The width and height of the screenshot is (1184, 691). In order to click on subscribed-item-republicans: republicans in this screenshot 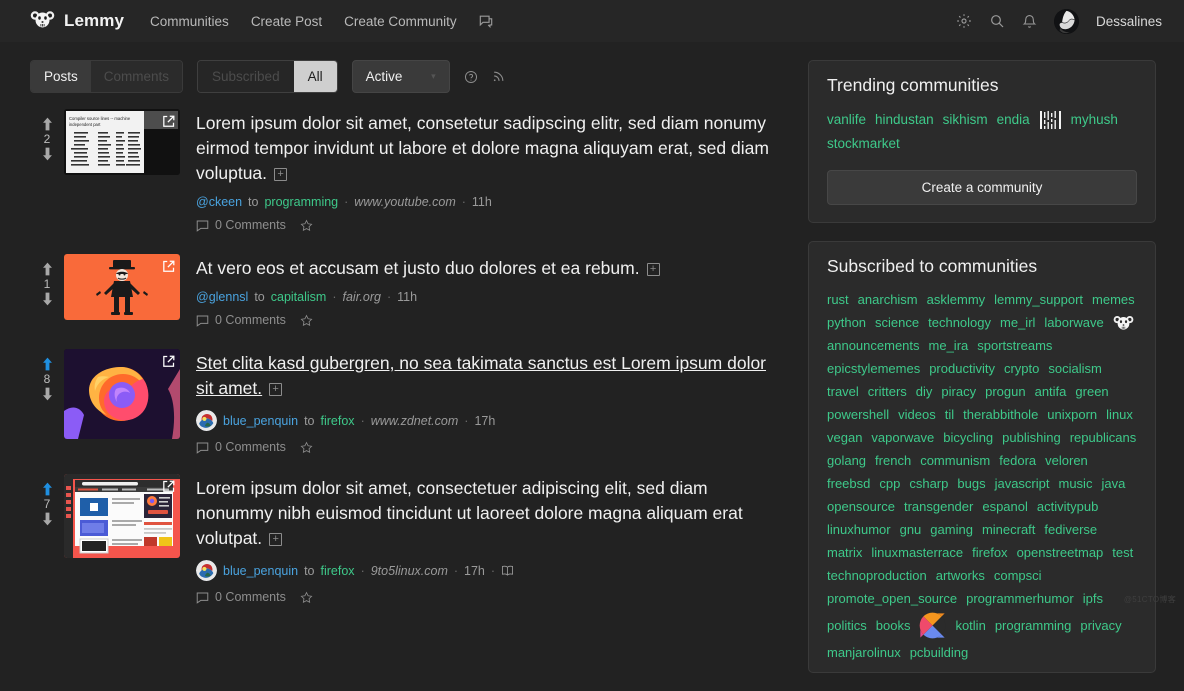, I will do `click(1103, 437)`.